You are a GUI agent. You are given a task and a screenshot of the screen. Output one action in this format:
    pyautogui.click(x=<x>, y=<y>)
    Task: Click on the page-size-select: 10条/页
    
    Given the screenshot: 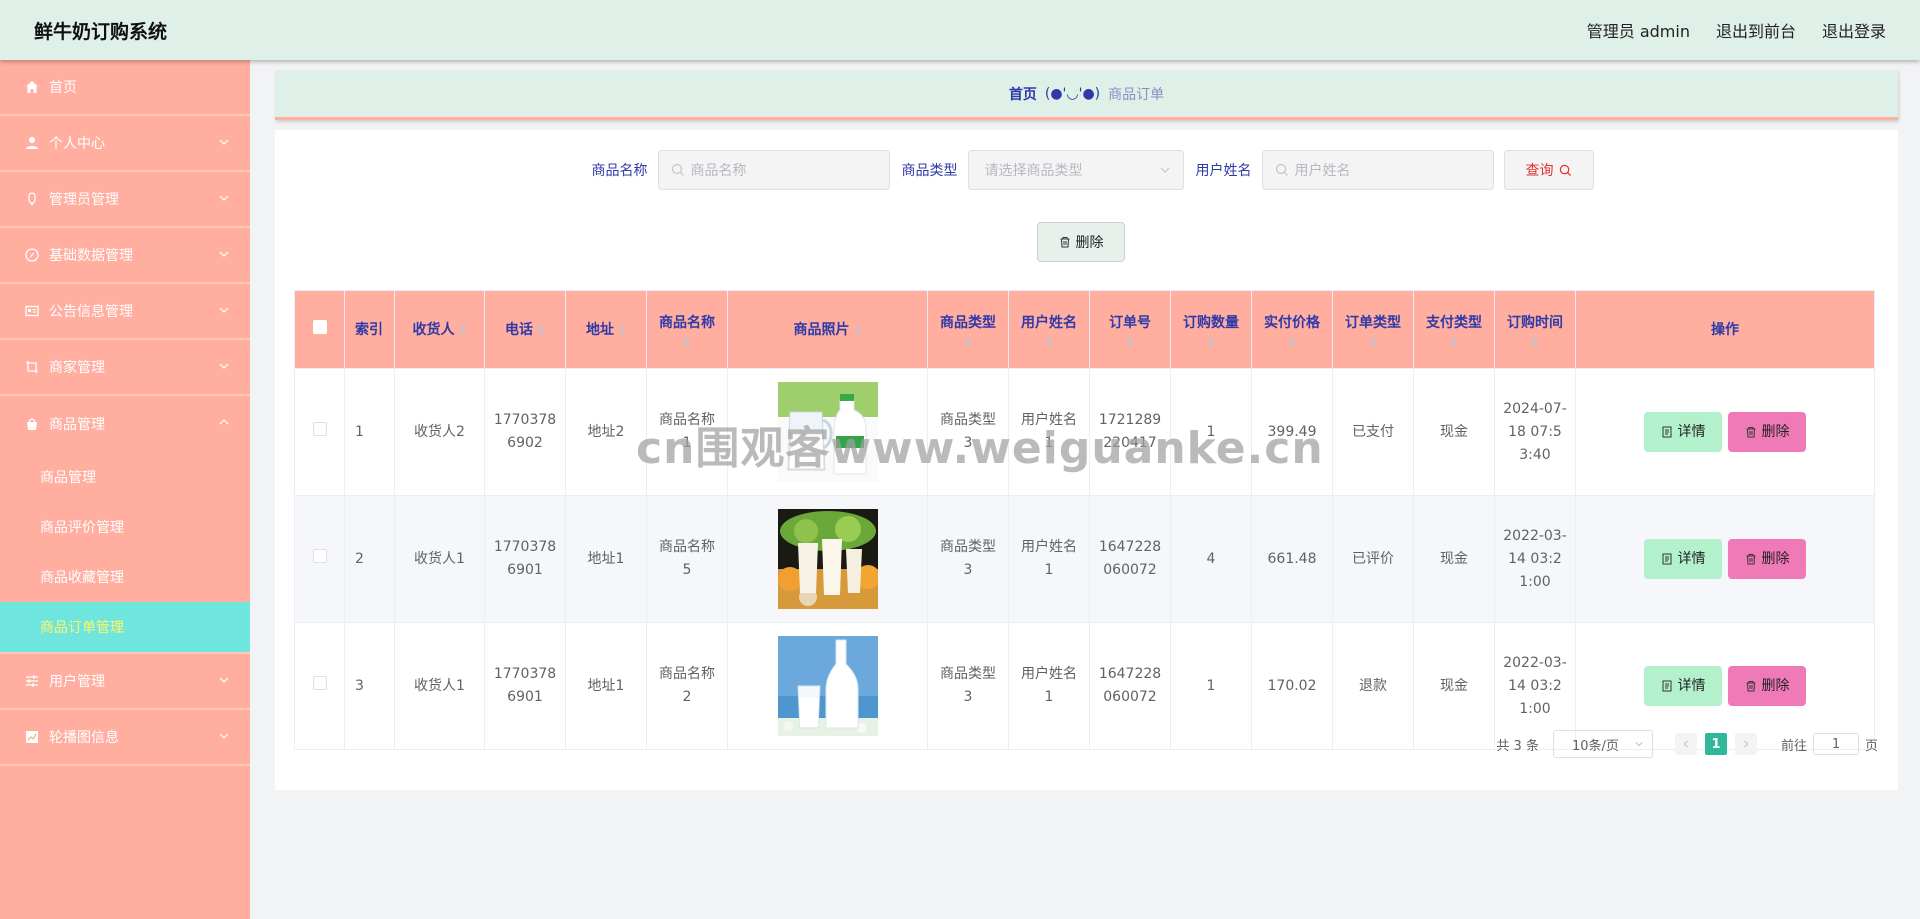 What is the action you would take?
    pyautogui.click(x=1602, y=744)
    